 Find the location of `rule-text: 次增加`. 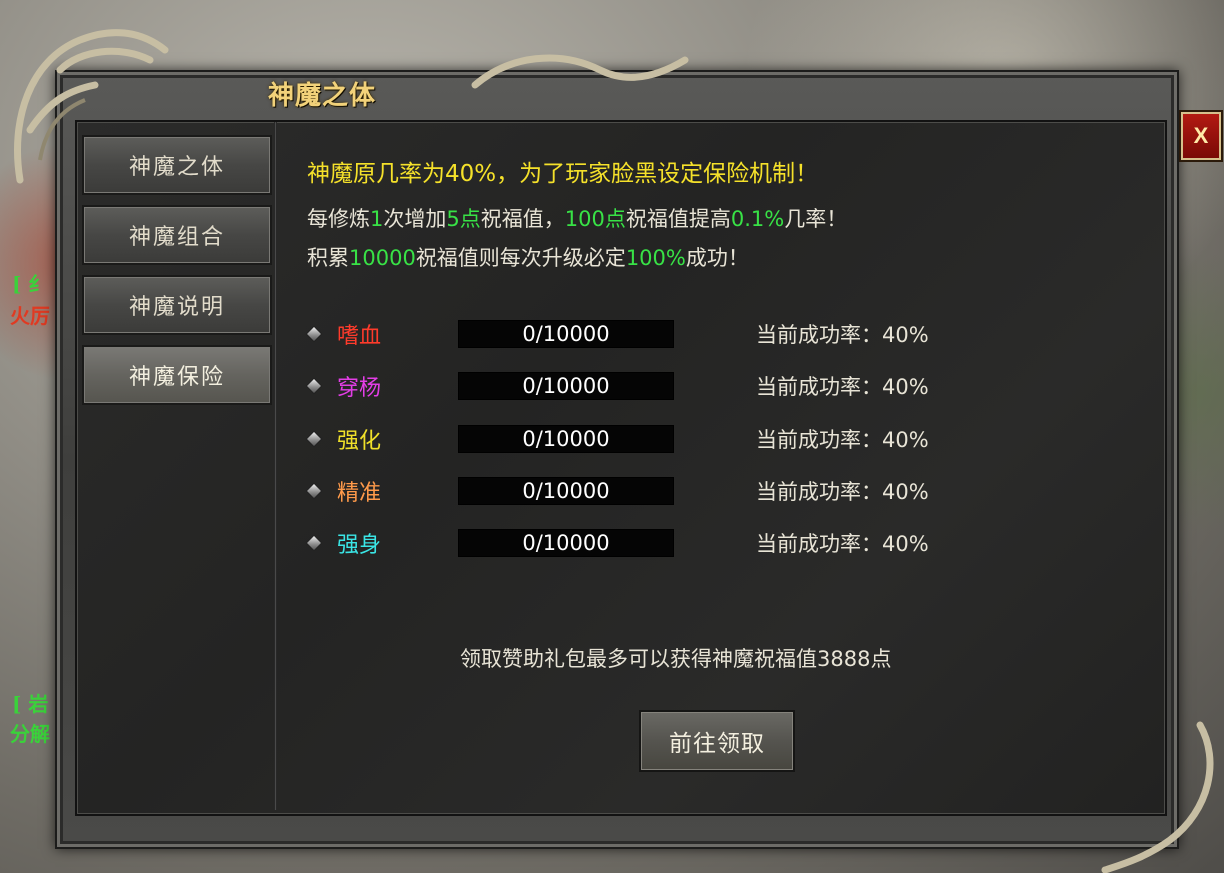

rule-text: 次增加 is located at coordinates (415, 219).